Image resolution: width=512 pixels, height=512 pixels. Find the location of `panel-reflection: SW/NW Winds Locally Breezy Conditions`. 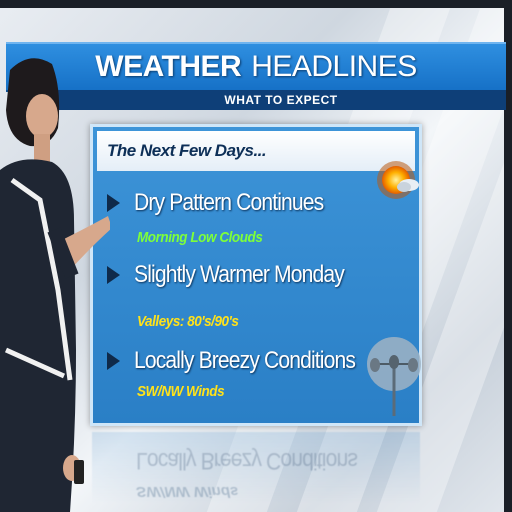

panel-reflection: SW/NW Winds Locally Breezy Conditions is located at coordinates (256, 468).